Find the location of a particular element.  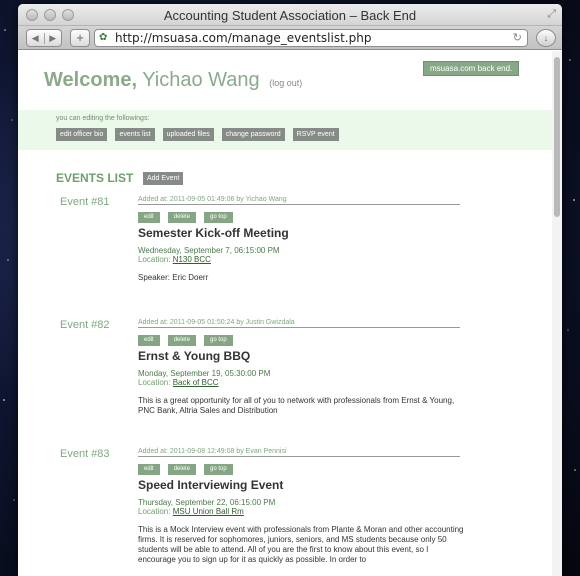

downloads-icon: ↓ is located at coordinates (546, 38).